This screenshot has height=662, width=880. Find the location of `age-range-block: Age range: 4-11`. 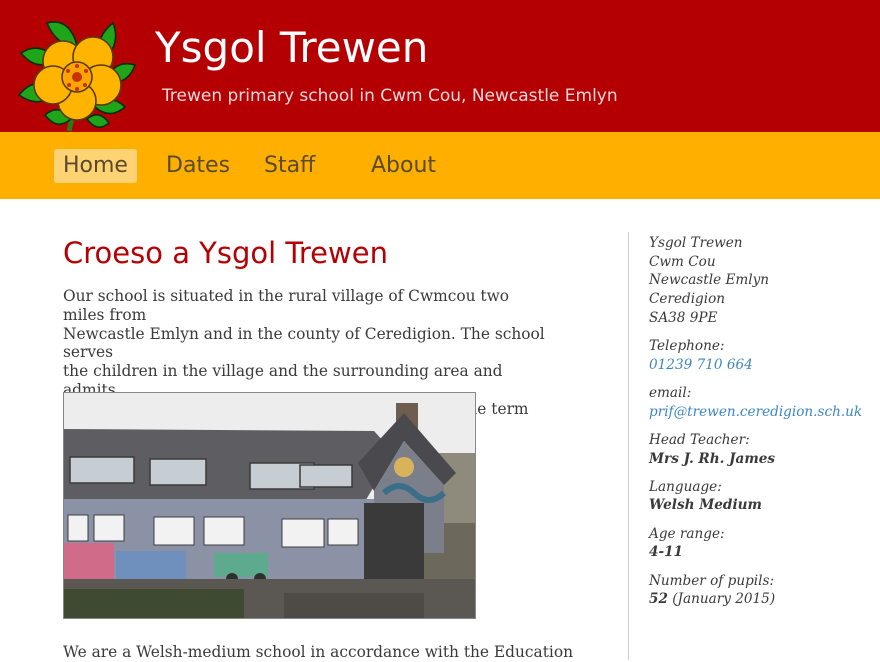

age-range-block: Age range: 4-11 is located at coordinates (761, 543).